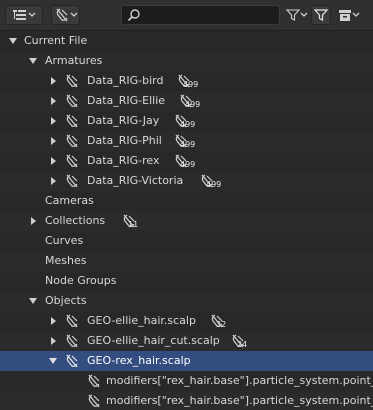 The image size is (373, 410). I want to click on tree-label: Data_RIG-Victoria, so click(135, 180).